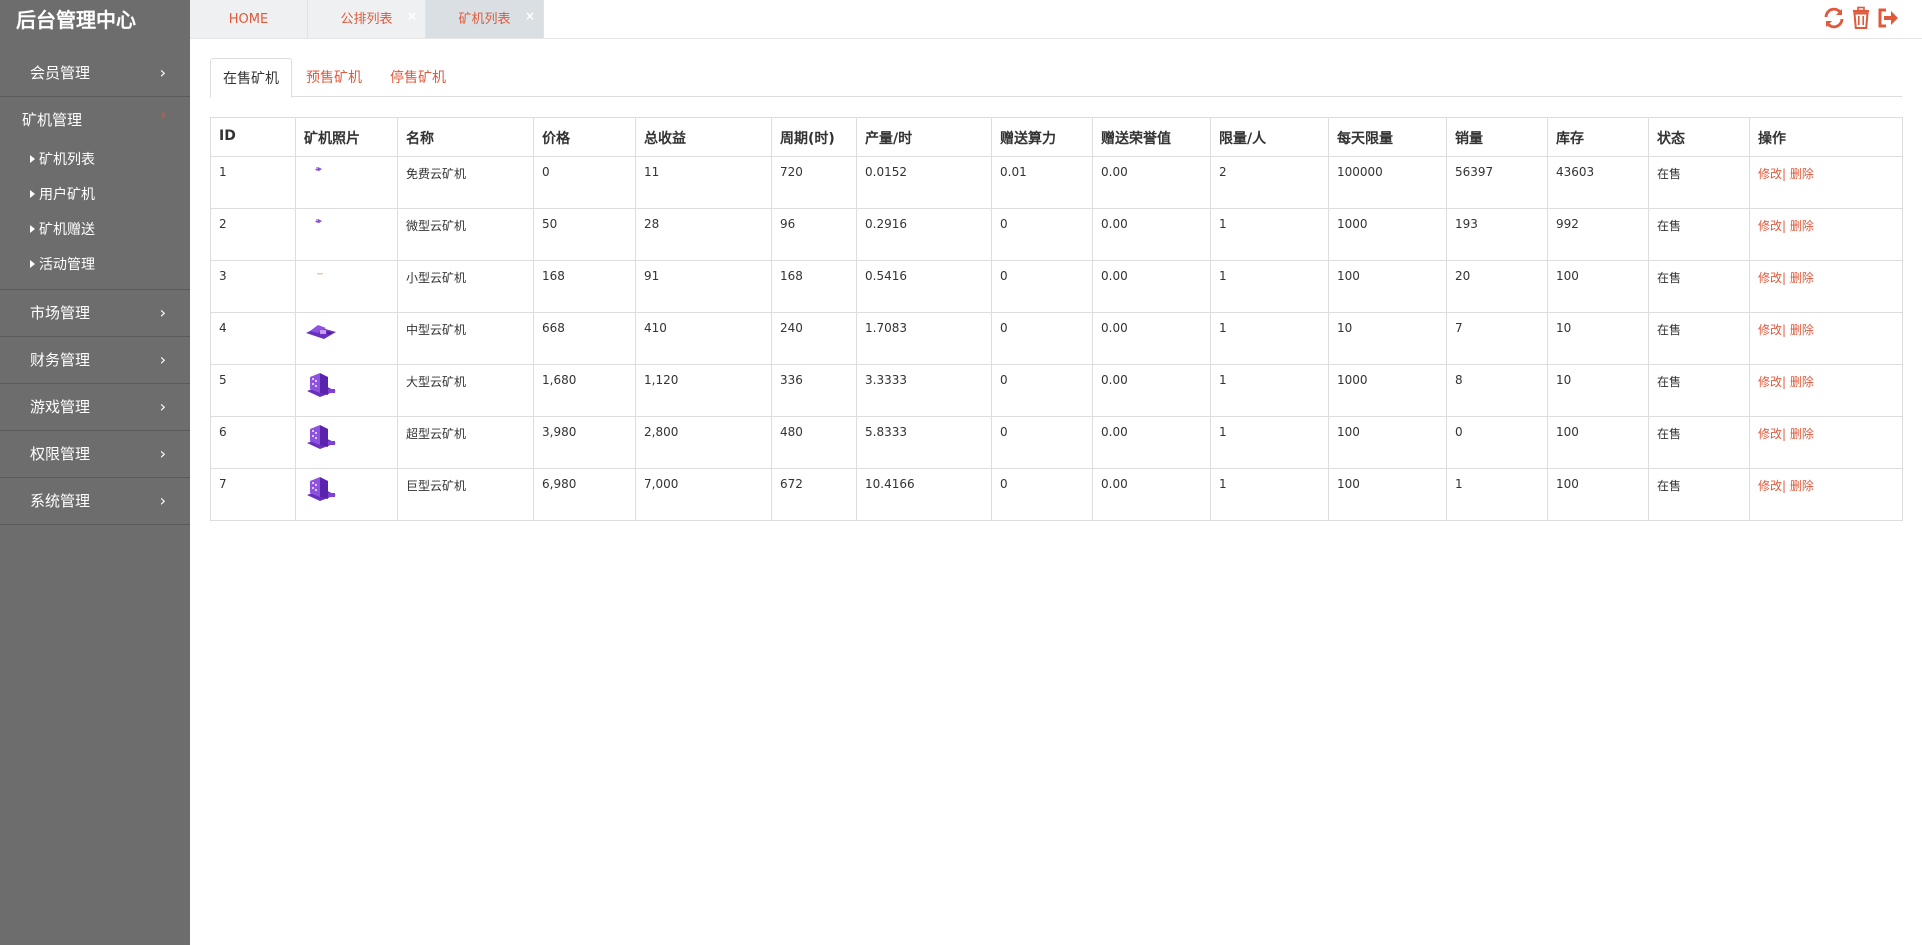 This screenshot has height=945, width=1922. I want to click on sidebar-item-activities: 活动管理, so click(95, 265).